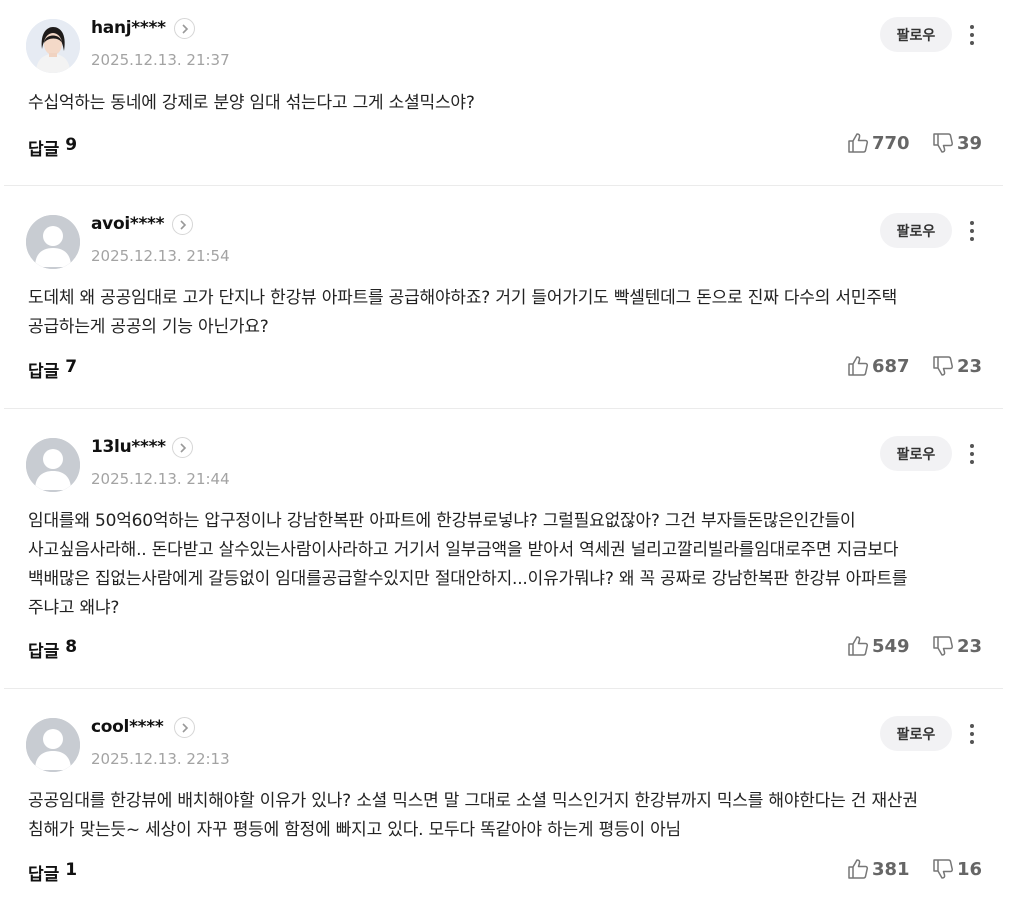  Describe the element at coordinates (970, 143) in the screenshot. I see `dislike-count: 39` at that location.